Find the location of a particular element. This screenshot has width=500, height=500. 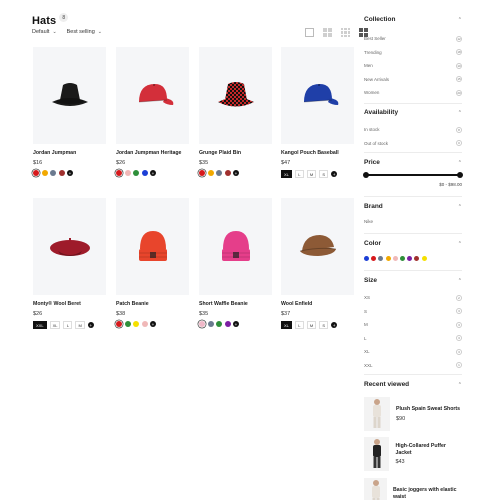

product-name: Monty® Wool Beret is located at coordinates (69, 304).